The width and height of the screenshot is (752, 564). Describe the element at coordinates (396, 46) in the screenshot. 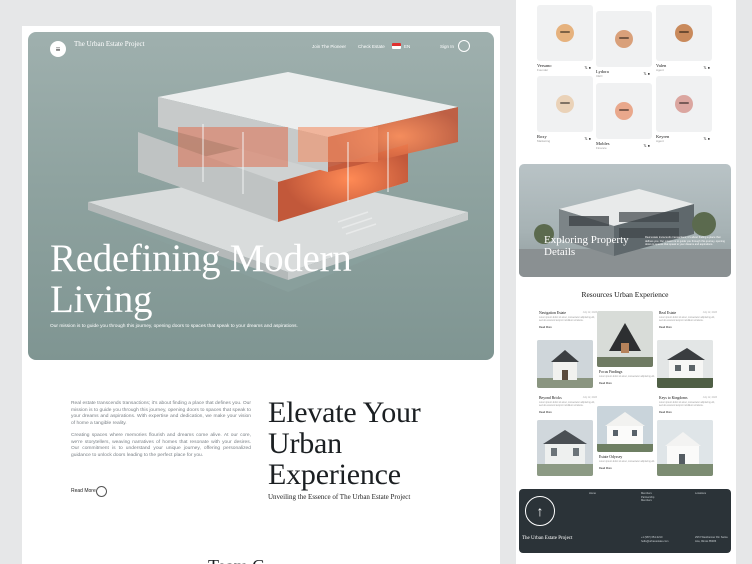

I see `flag-icon` at that location.